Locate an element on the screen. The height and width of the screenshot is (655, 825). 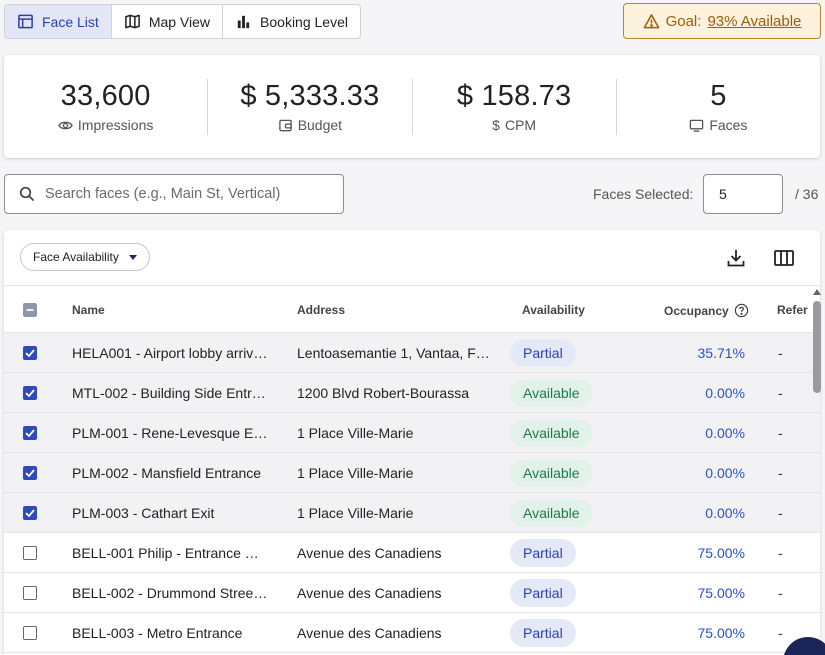
tab-booking-level-label: Booking Level is located at coordinates (304, 21).